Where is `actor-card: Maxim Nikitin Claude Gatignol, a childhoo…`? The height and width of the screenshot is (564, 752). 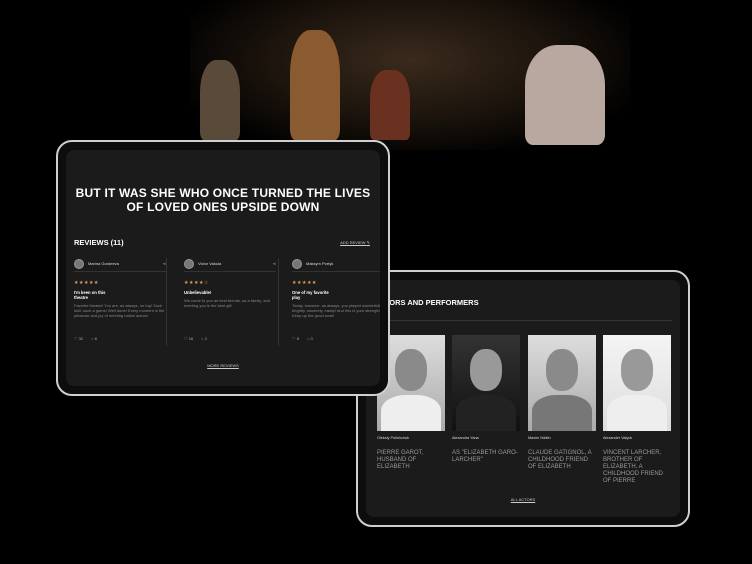
actor-card: Maxim Nikitin Claude Gatignol, a childhoo… is located at coordinates (562, 403).